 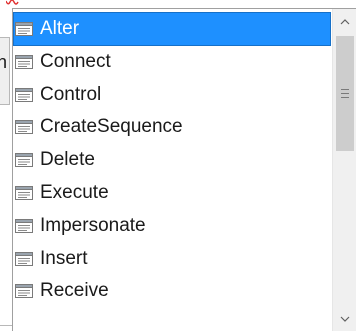 What do you see at coordinates (172, 95) in the screenshot?
I see `completion-item: Control` at bounding box center [172, 95].